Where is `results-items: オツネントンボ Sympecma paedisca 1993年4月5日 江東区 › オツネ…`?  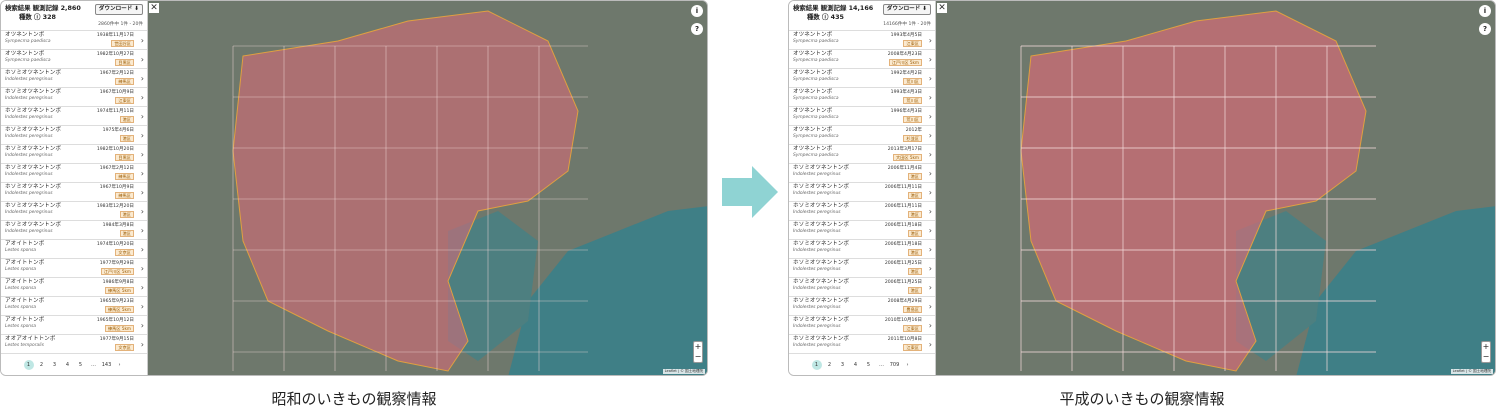
results-items: オツネントンボ Sympecma paedisca 1993年4月5日 江東区 › オツネ… is located at coordinates (862, 192).